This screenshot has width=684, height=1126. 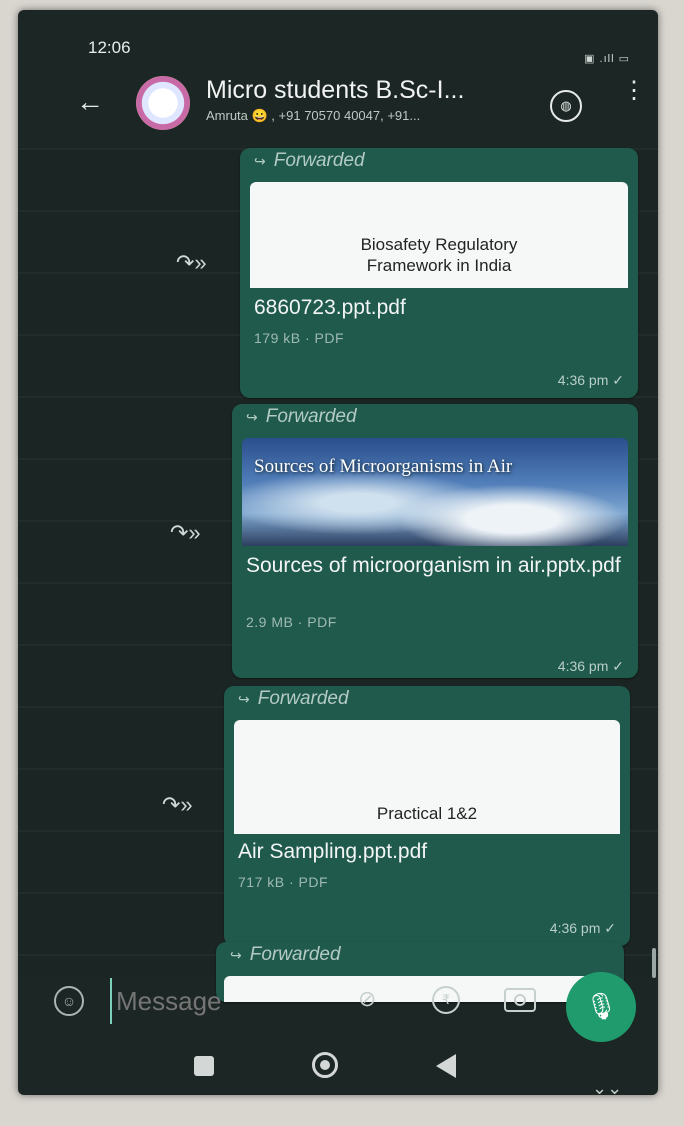 What do you see at coordinates (654, 963) in the screenshot?
I see `scrollbar` at bounding box center [654, 963].